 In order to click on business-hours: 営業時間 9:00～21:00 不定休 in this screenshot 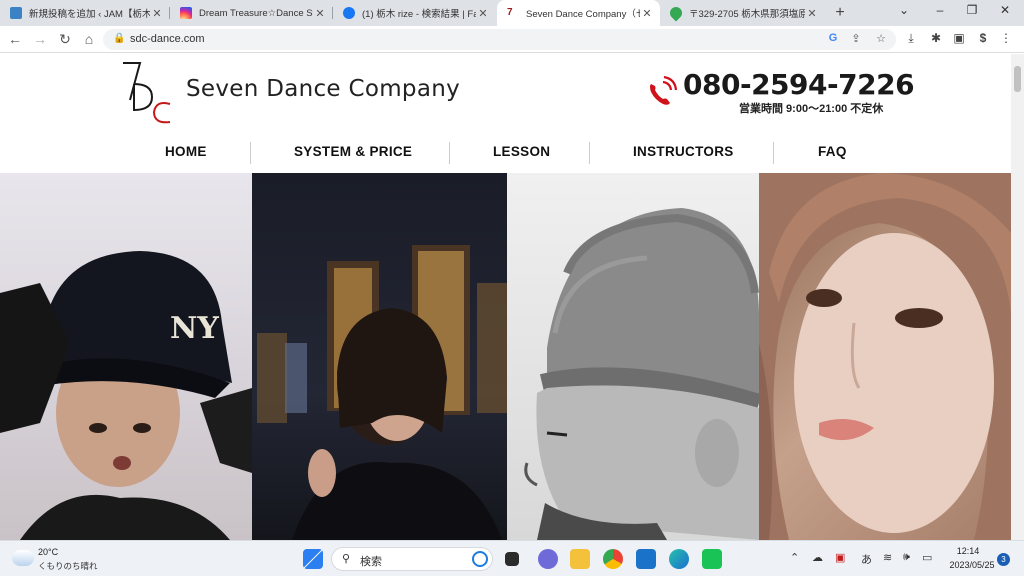, I will do `click(811, 109)`.